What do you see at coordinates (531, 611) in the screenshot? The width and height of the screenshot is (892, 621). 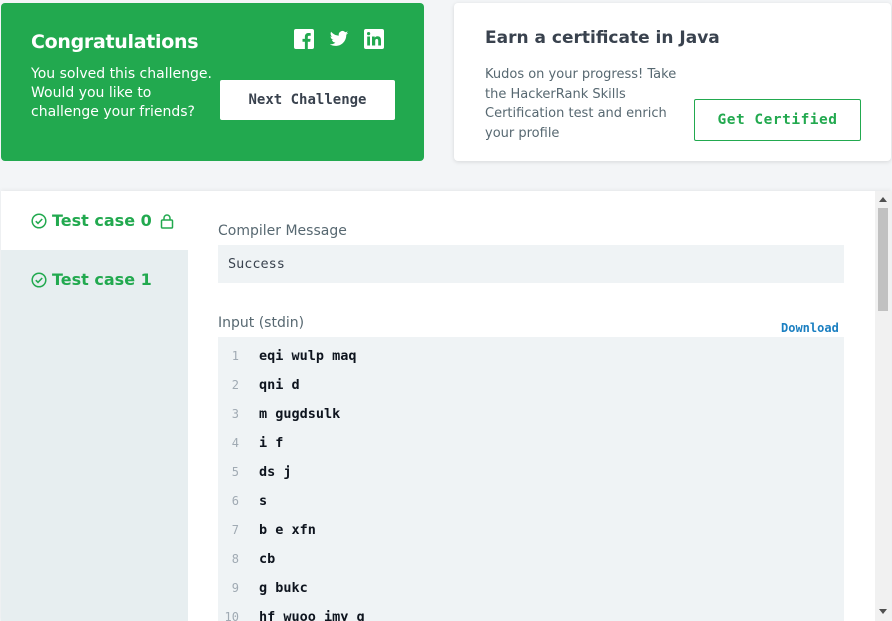 I see `code-line: 10 hf wuoo imy g` at bounding box center [531, 611].